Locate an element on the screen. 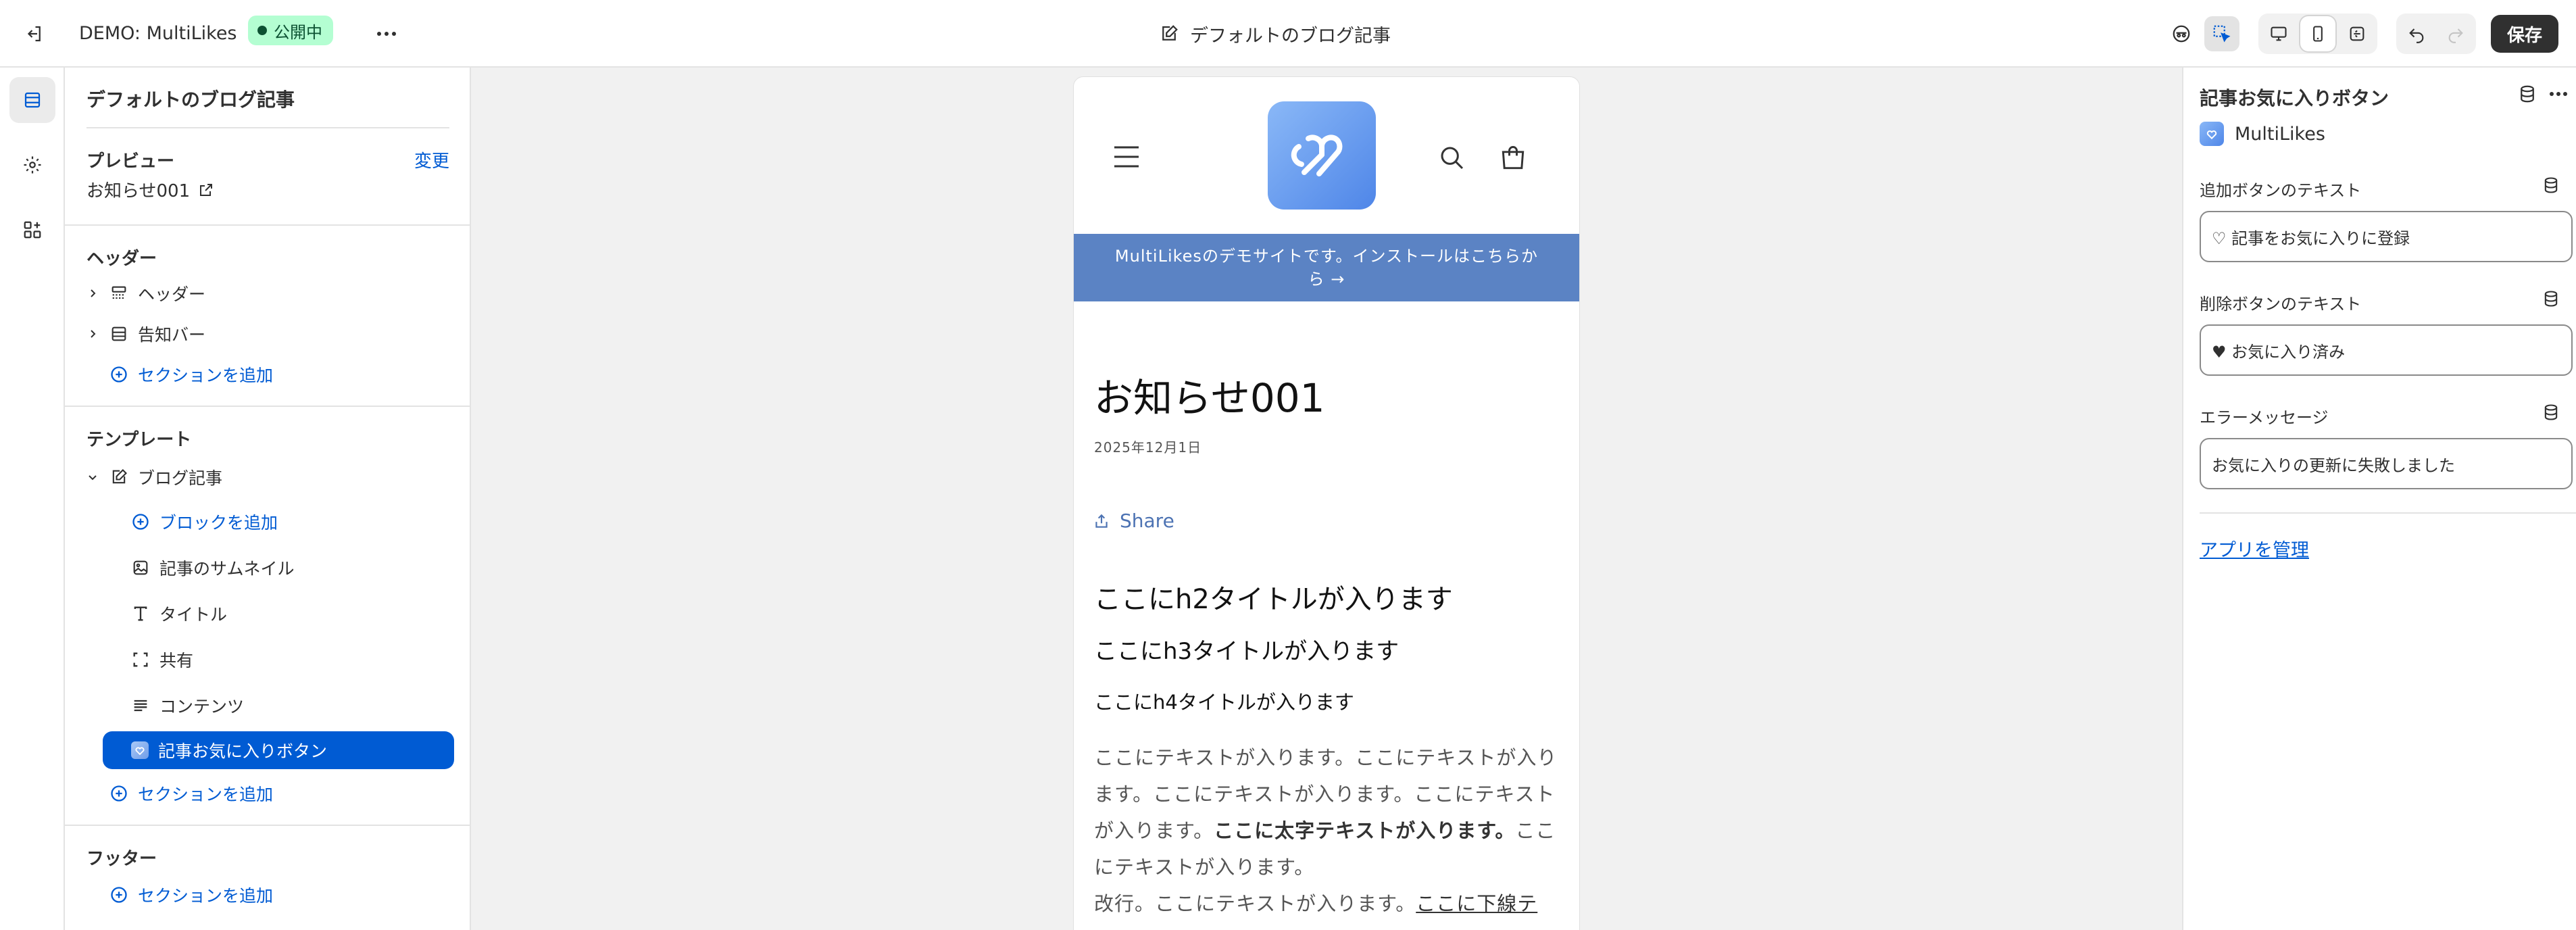 Image resolution: width=2576 pixels, height=930 pixels. article-title: お知らせ001 is located at coordinates (1210, 398).